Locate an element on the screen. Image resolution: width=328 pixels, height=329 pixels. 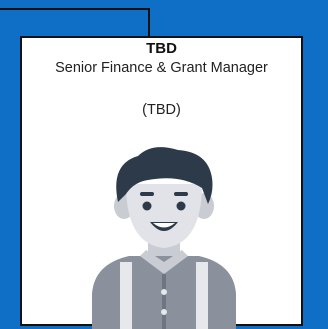
org-connector-vertical is located at coordinates (149, 23).